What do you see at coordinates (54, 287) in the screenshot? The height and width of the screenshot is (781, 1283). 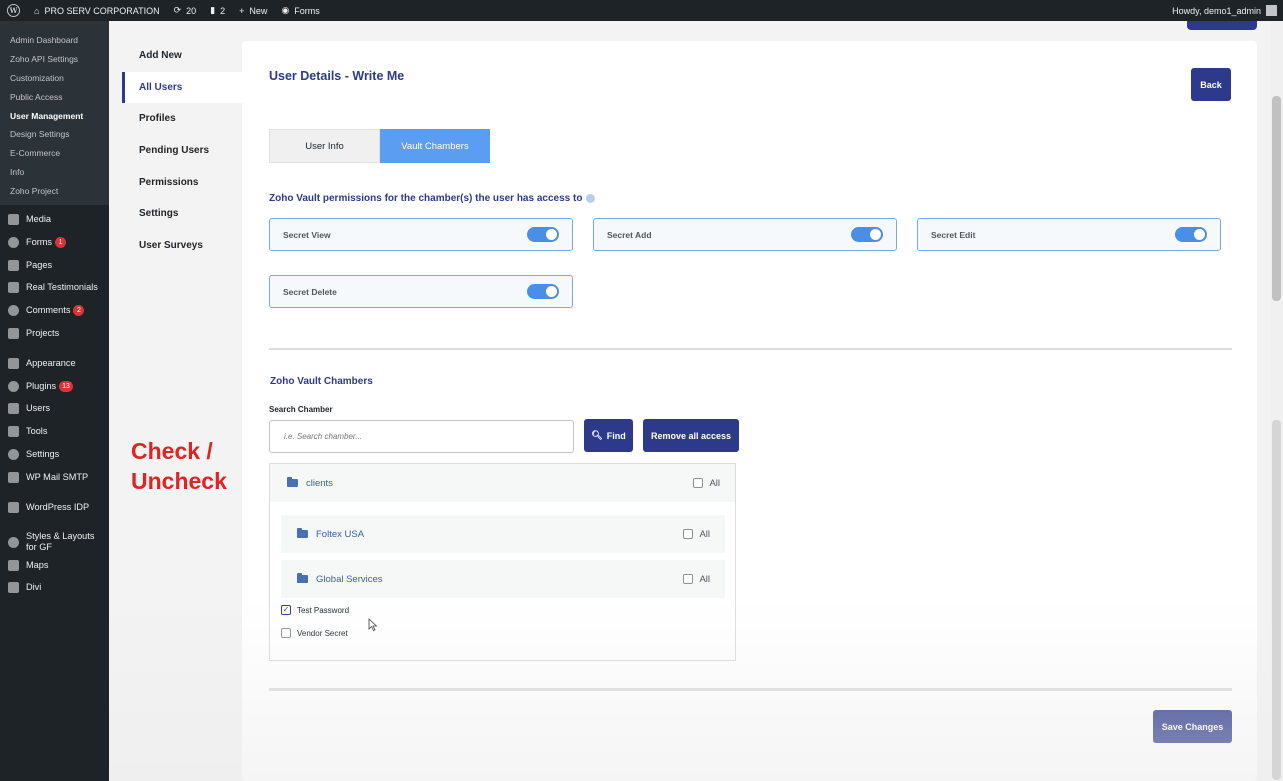 I see `sidebar-item-real-testimonials: Real Testimonials` at bounding box center [54, 287].